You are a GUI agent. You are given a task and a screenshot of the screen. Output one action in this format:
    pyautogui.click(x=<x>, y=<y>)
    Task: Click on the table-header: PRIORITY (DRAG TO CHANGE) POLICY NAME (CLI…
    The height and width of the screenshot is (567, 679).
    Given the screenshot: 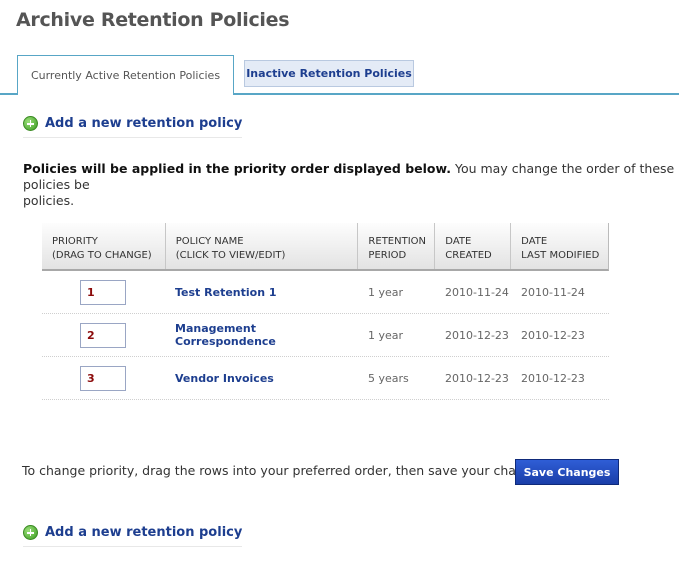 What is the action you would take?
    pyautogui.click(x=325, y=247)
    